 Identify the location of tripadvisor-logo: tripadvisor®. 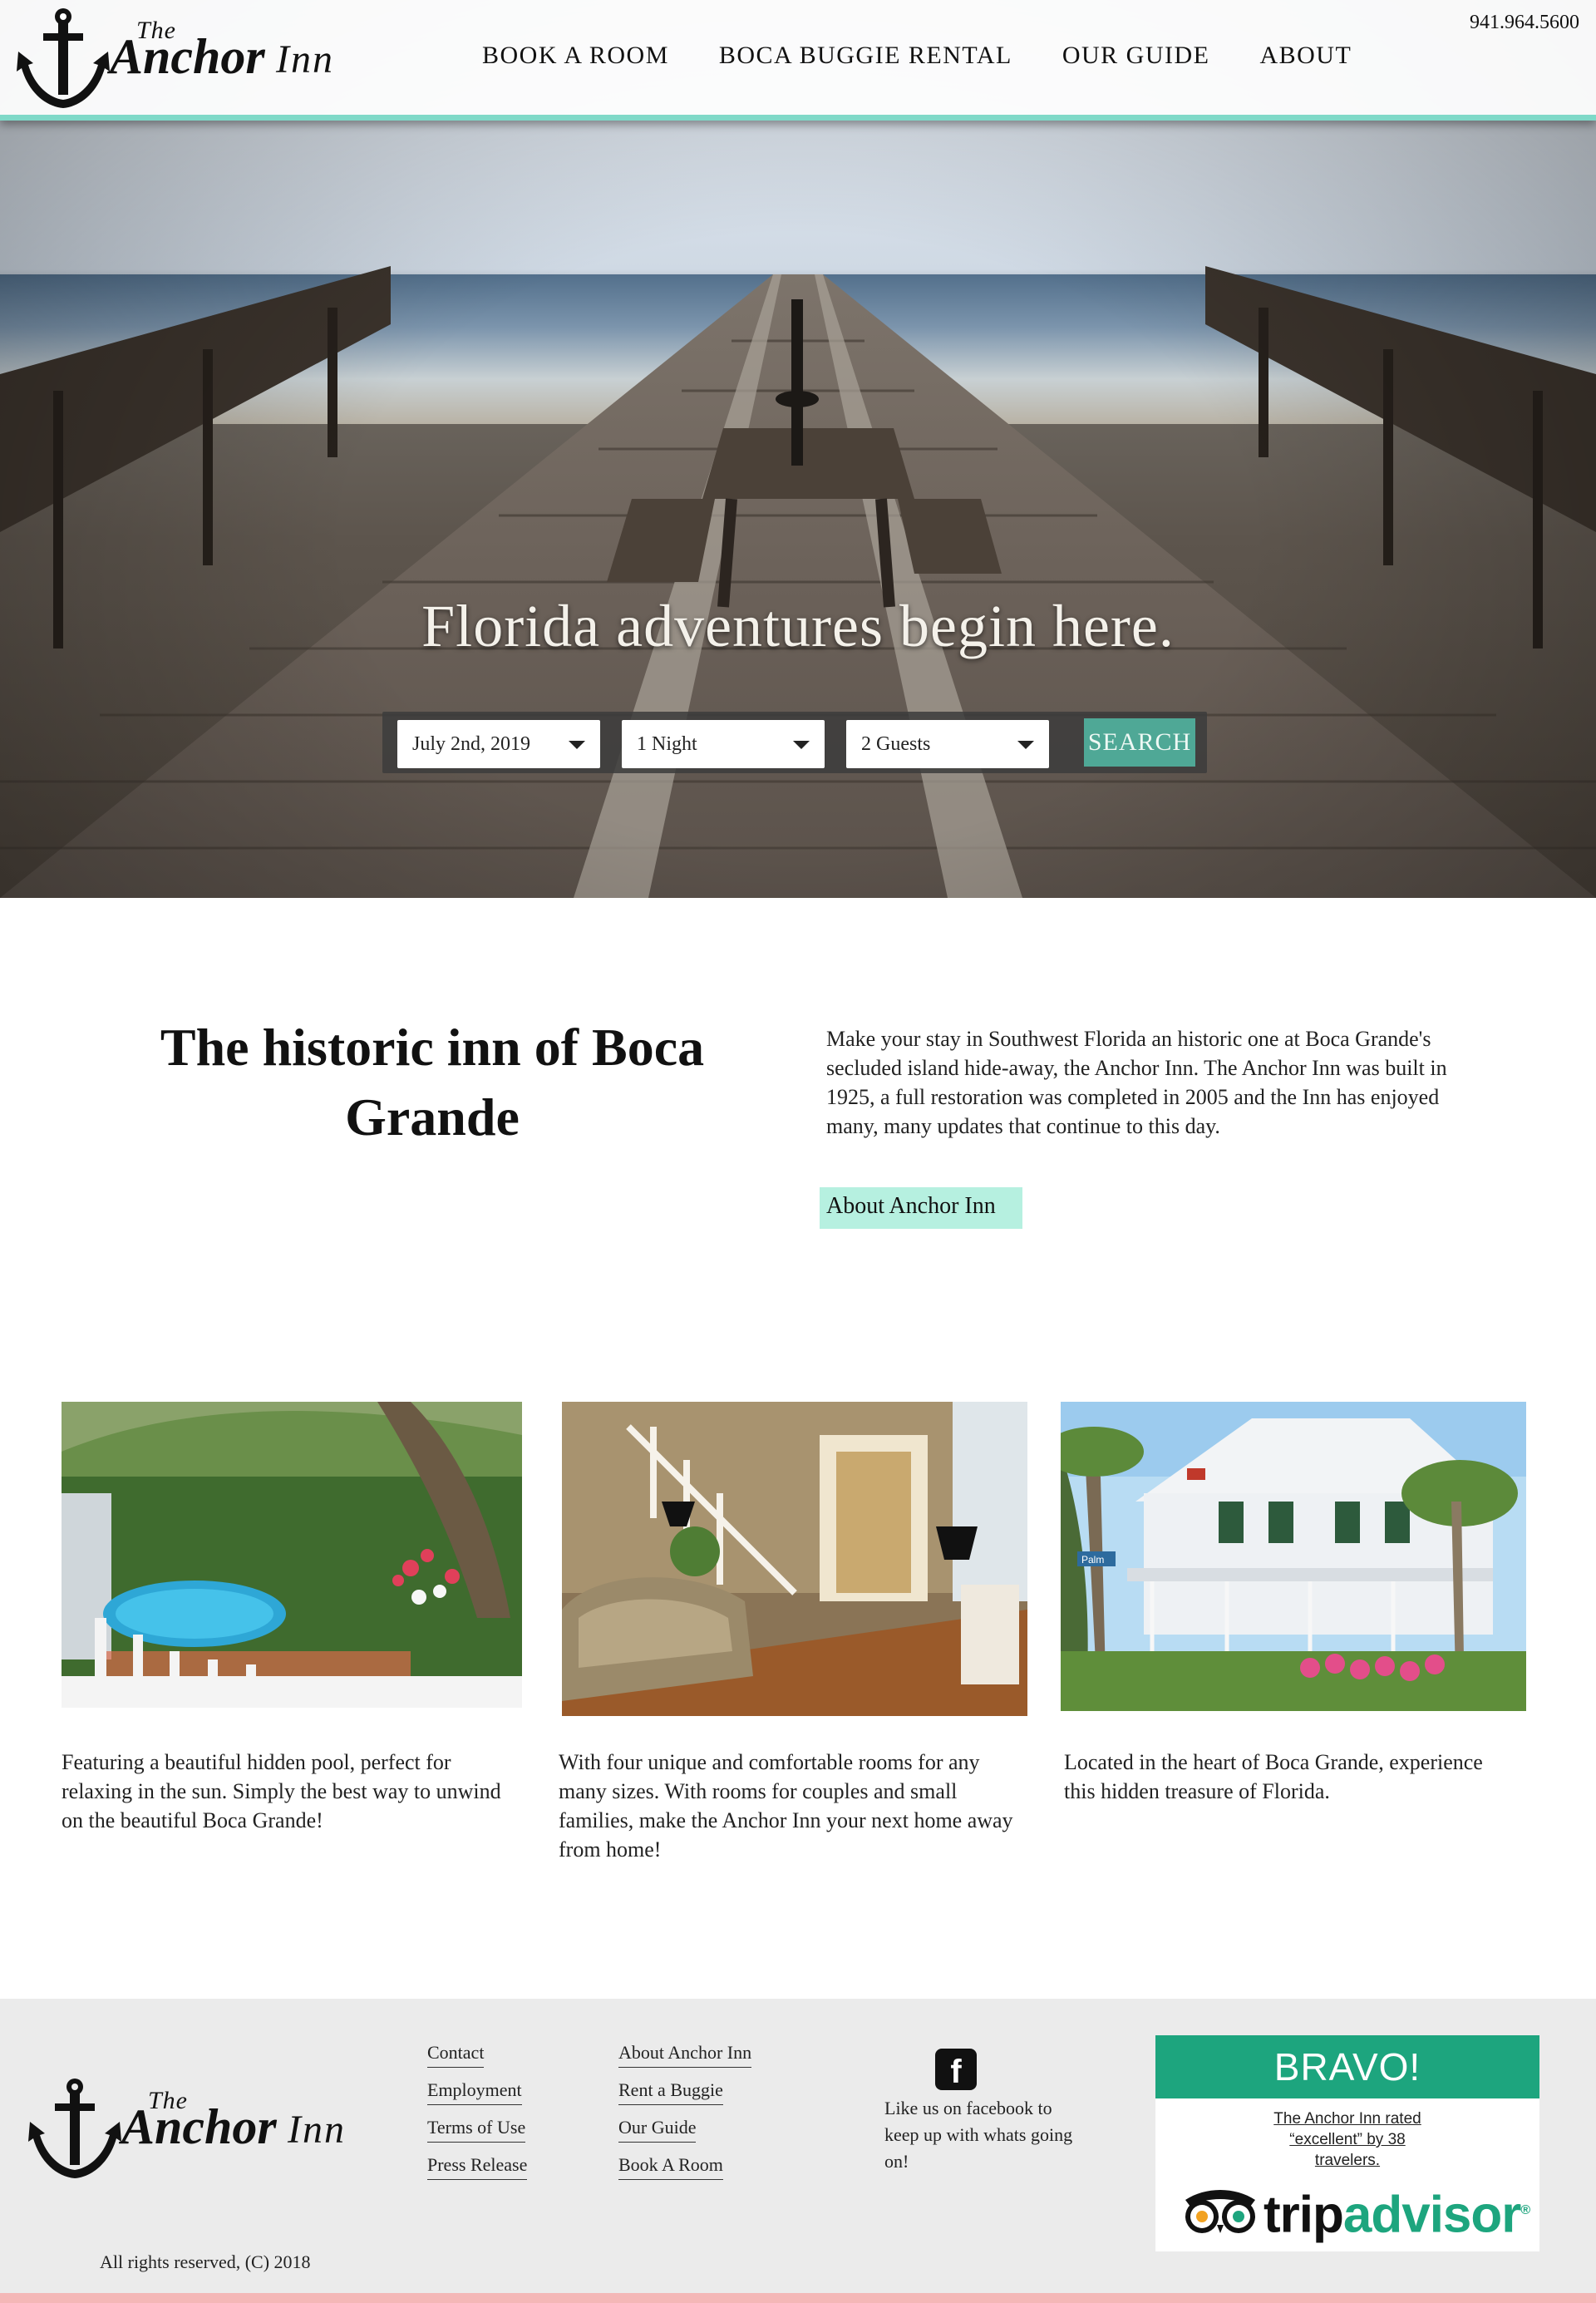
(1355, 2213).